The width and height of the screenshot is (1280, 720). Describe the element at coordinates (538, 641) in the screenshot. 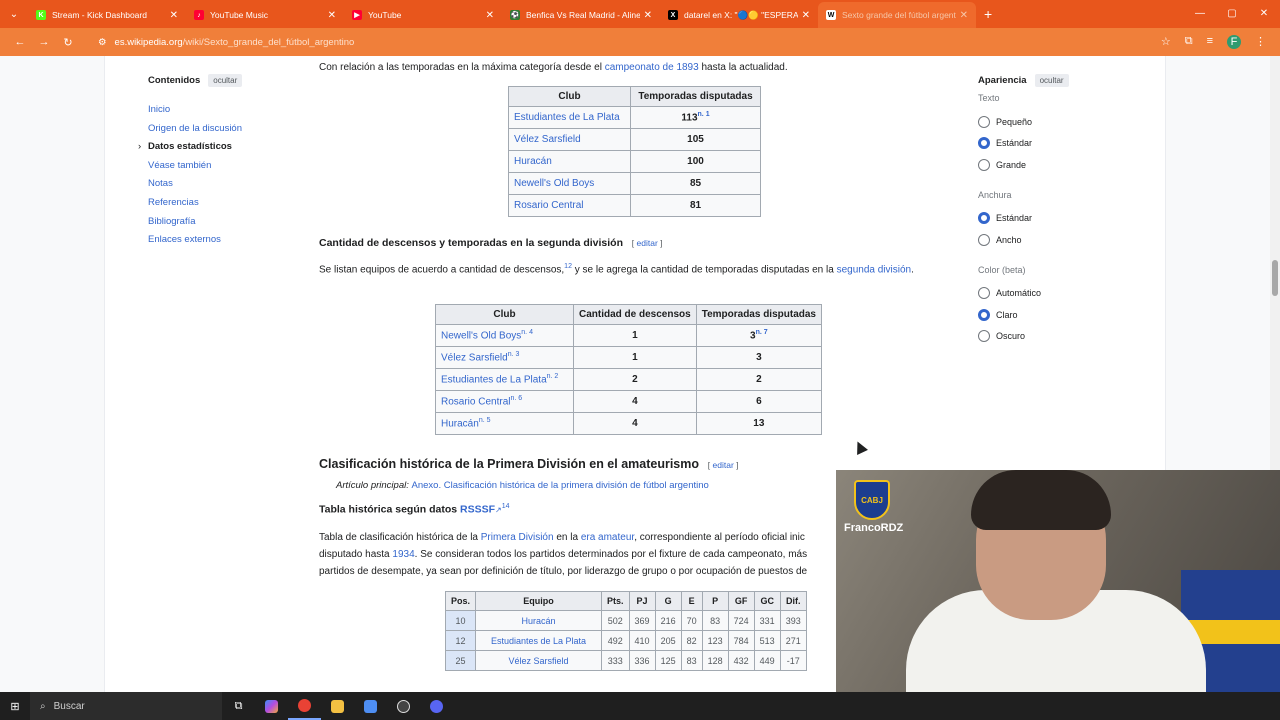

I see `team-link: Estudiantes de La Plata` at that location.